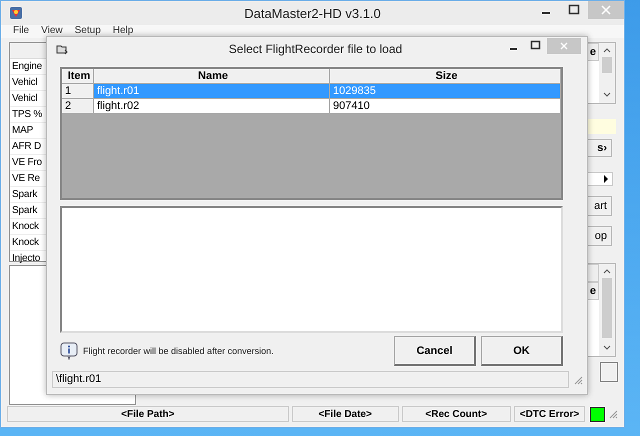  What do you see at coordinates (522, 351) in the screenshot?
I see `ok-button: OK` at bounding box center [522, 351].